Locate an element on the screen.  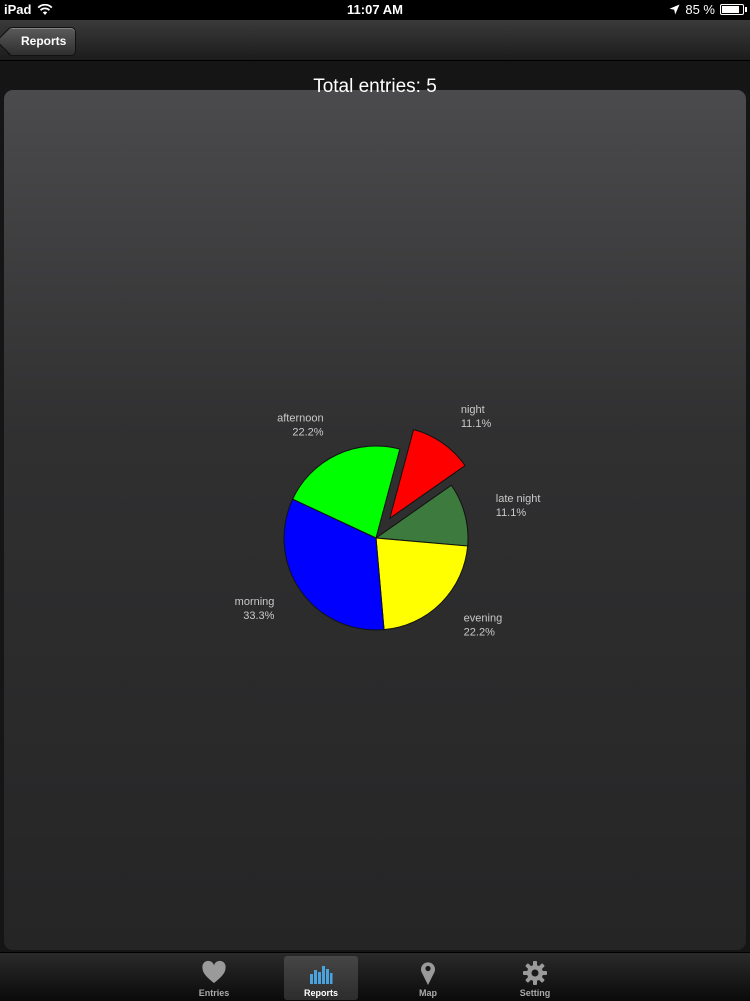
pie-label-night: night 11.1% is located at coordinates (476, 417).